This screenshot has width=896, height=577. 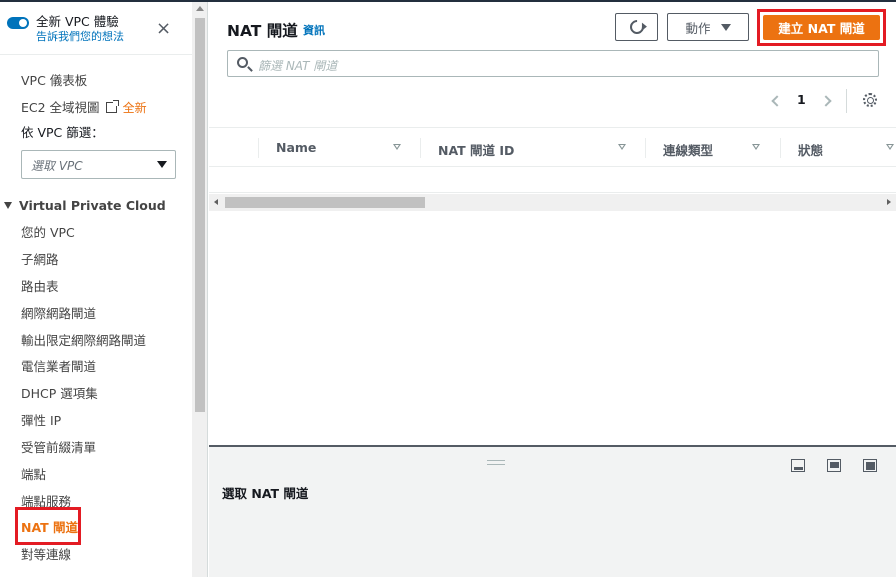 What do you see at coordinates (54, 81) in the screenshot?
I see `sidebar-item-vpc-dashboard: VPC 儀表板` at bounding box center [54, 81].